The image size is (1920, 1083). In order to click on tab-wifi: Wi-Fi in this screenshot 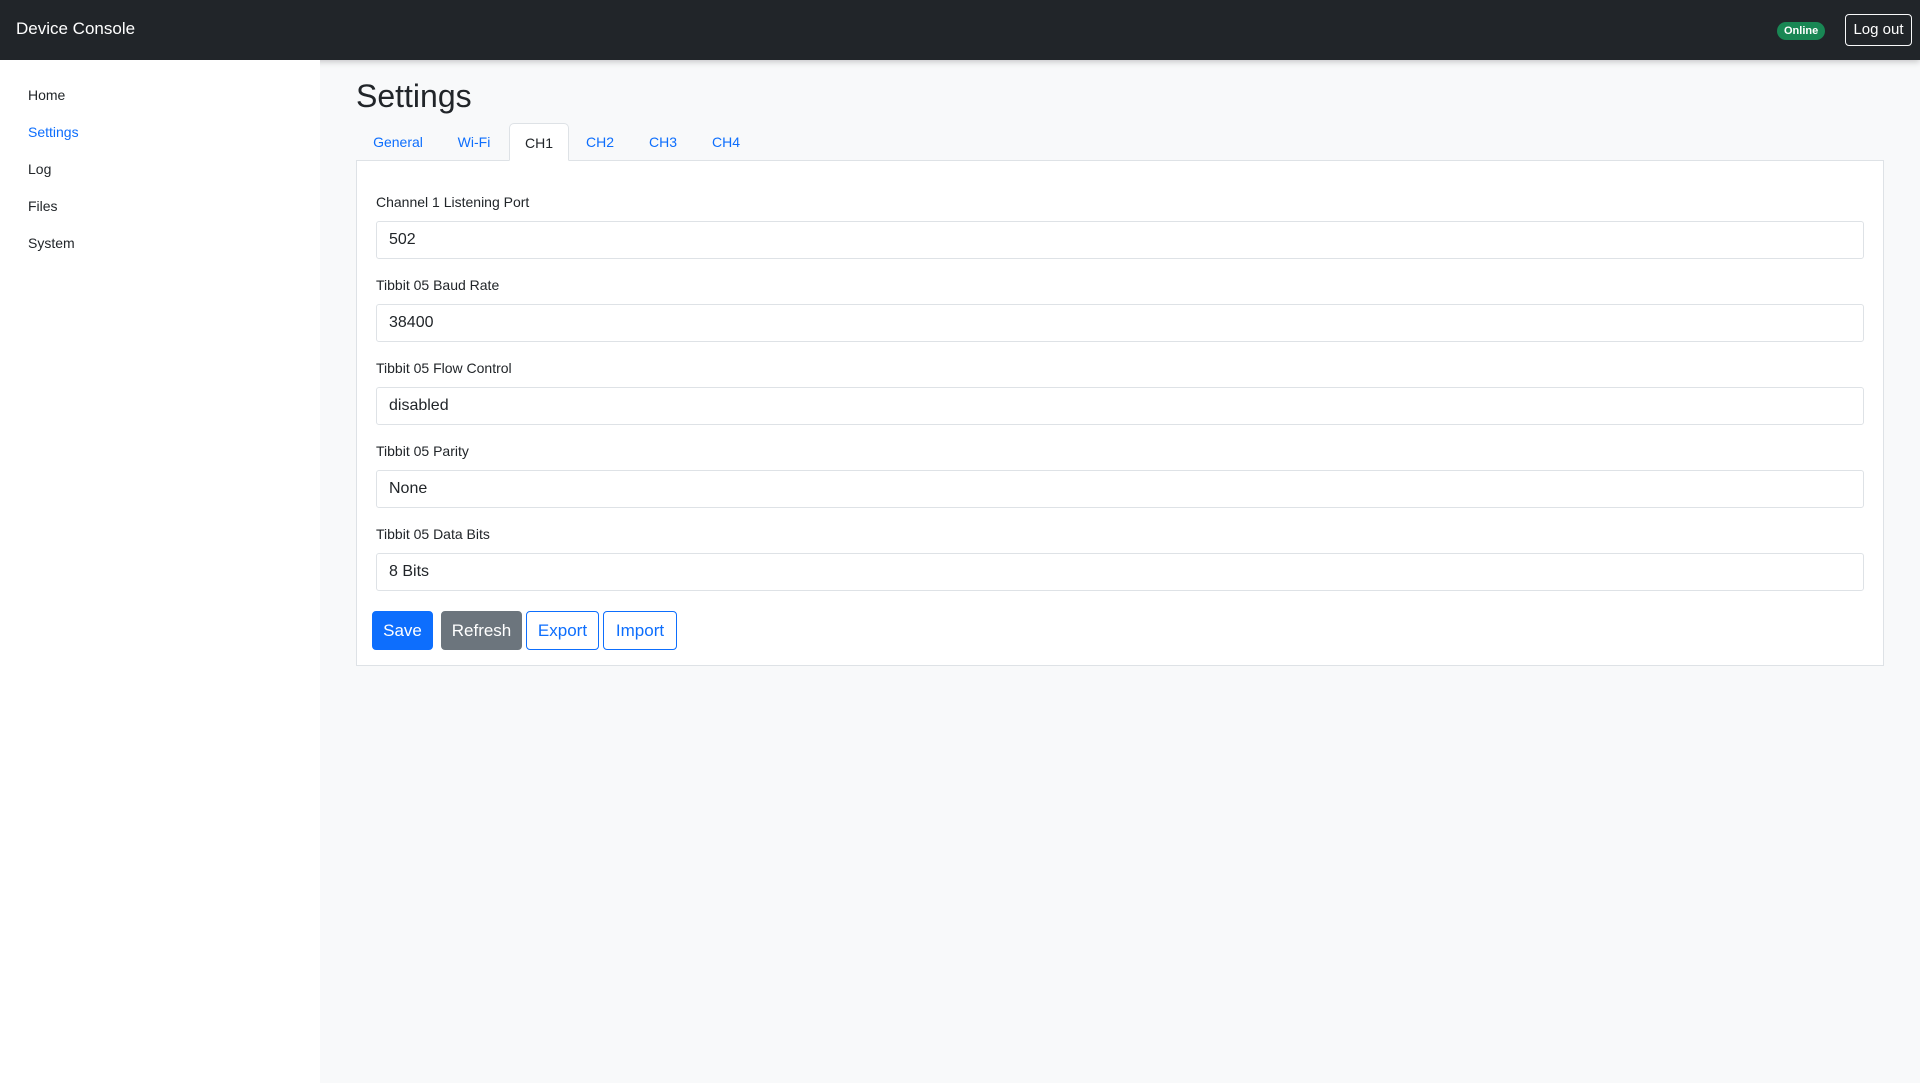, I will do `click(474, 142)`.